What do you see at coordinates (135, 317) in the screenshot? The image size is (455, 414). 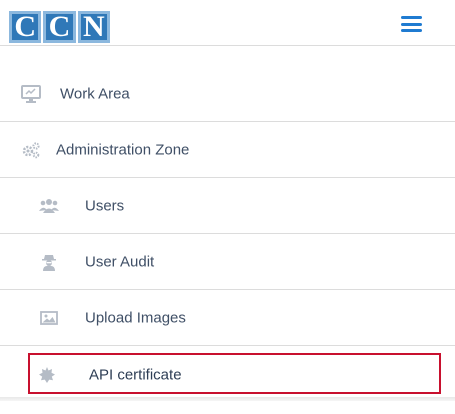 I see `menu-item-label: Upload Images` at bounding box center [135, 317].